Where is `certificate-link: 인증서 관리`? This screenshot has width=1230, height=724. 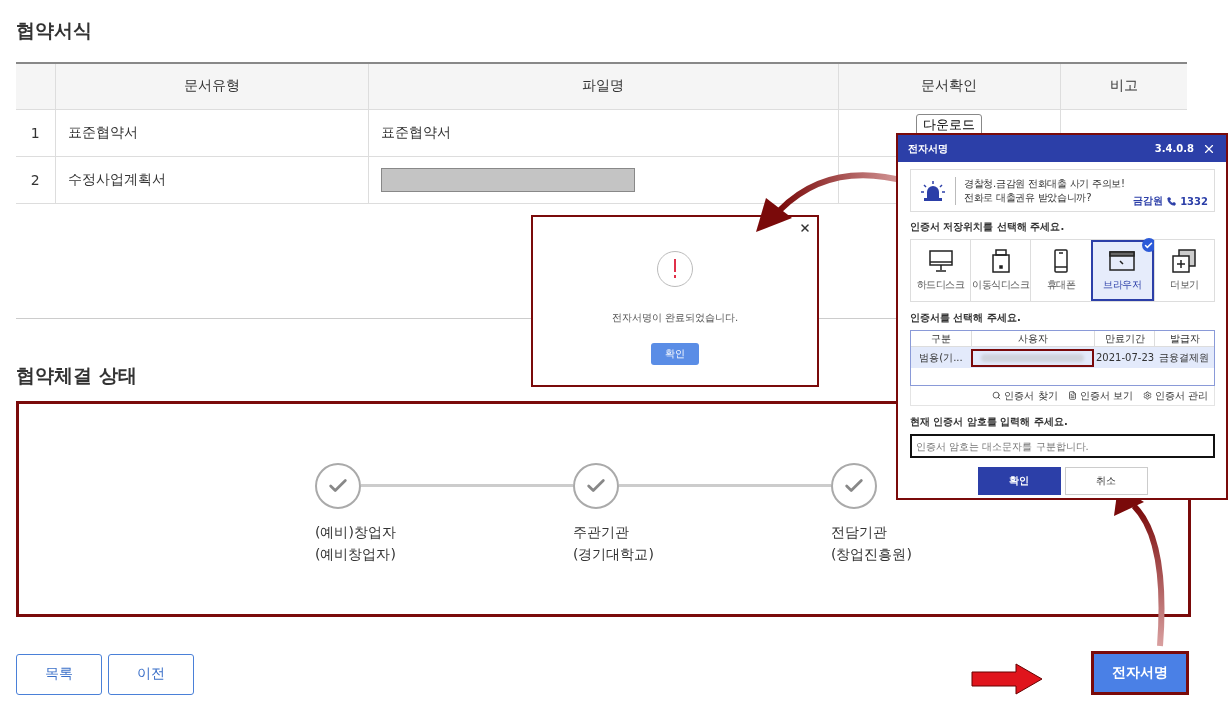
certificate-link: 인증서 관리 is located at coordinates (1175, 395).